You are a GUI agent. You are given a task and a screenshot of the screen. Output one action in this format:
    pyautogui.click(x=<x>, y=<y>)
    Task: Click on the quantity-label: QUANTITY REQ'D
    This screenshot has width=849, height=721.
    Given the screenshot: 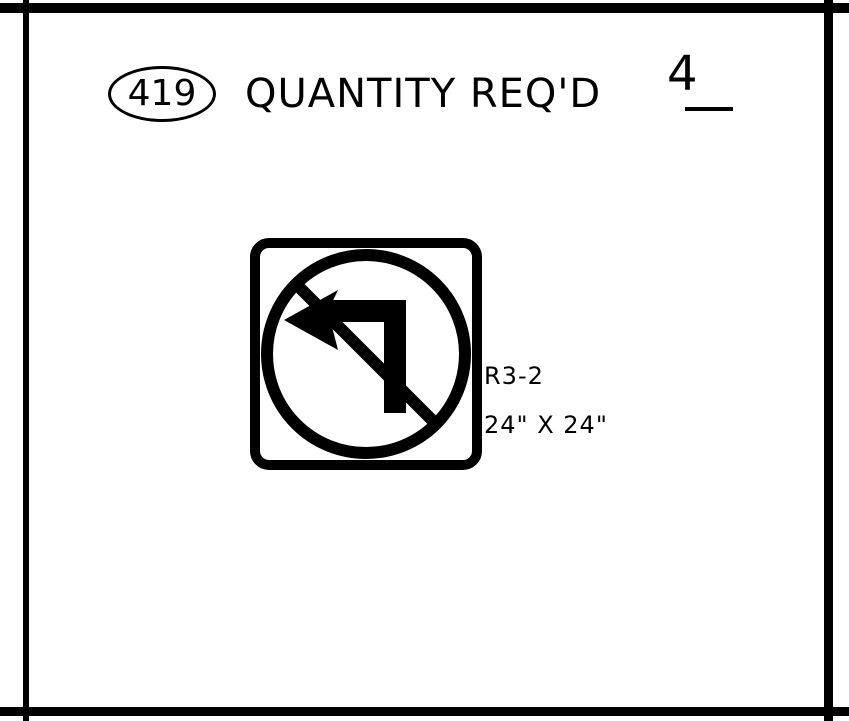 What is the action you would take?
    pyautogui.click(x=423, y=94)
    